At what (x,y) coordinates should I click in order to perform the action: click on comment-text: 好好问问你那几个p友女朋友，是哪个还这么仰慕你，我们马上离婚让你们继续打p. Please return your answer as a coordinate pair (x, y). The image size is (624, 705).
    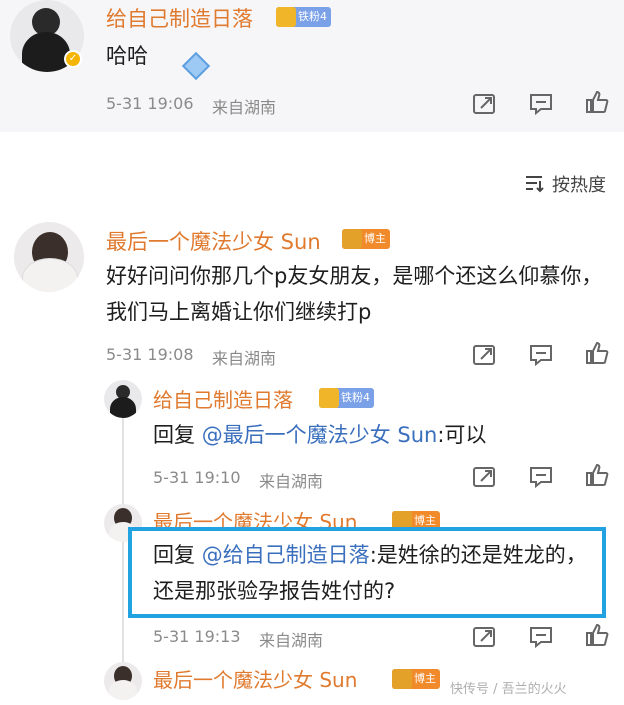
    Looking at the image, I should click on (354, 294).